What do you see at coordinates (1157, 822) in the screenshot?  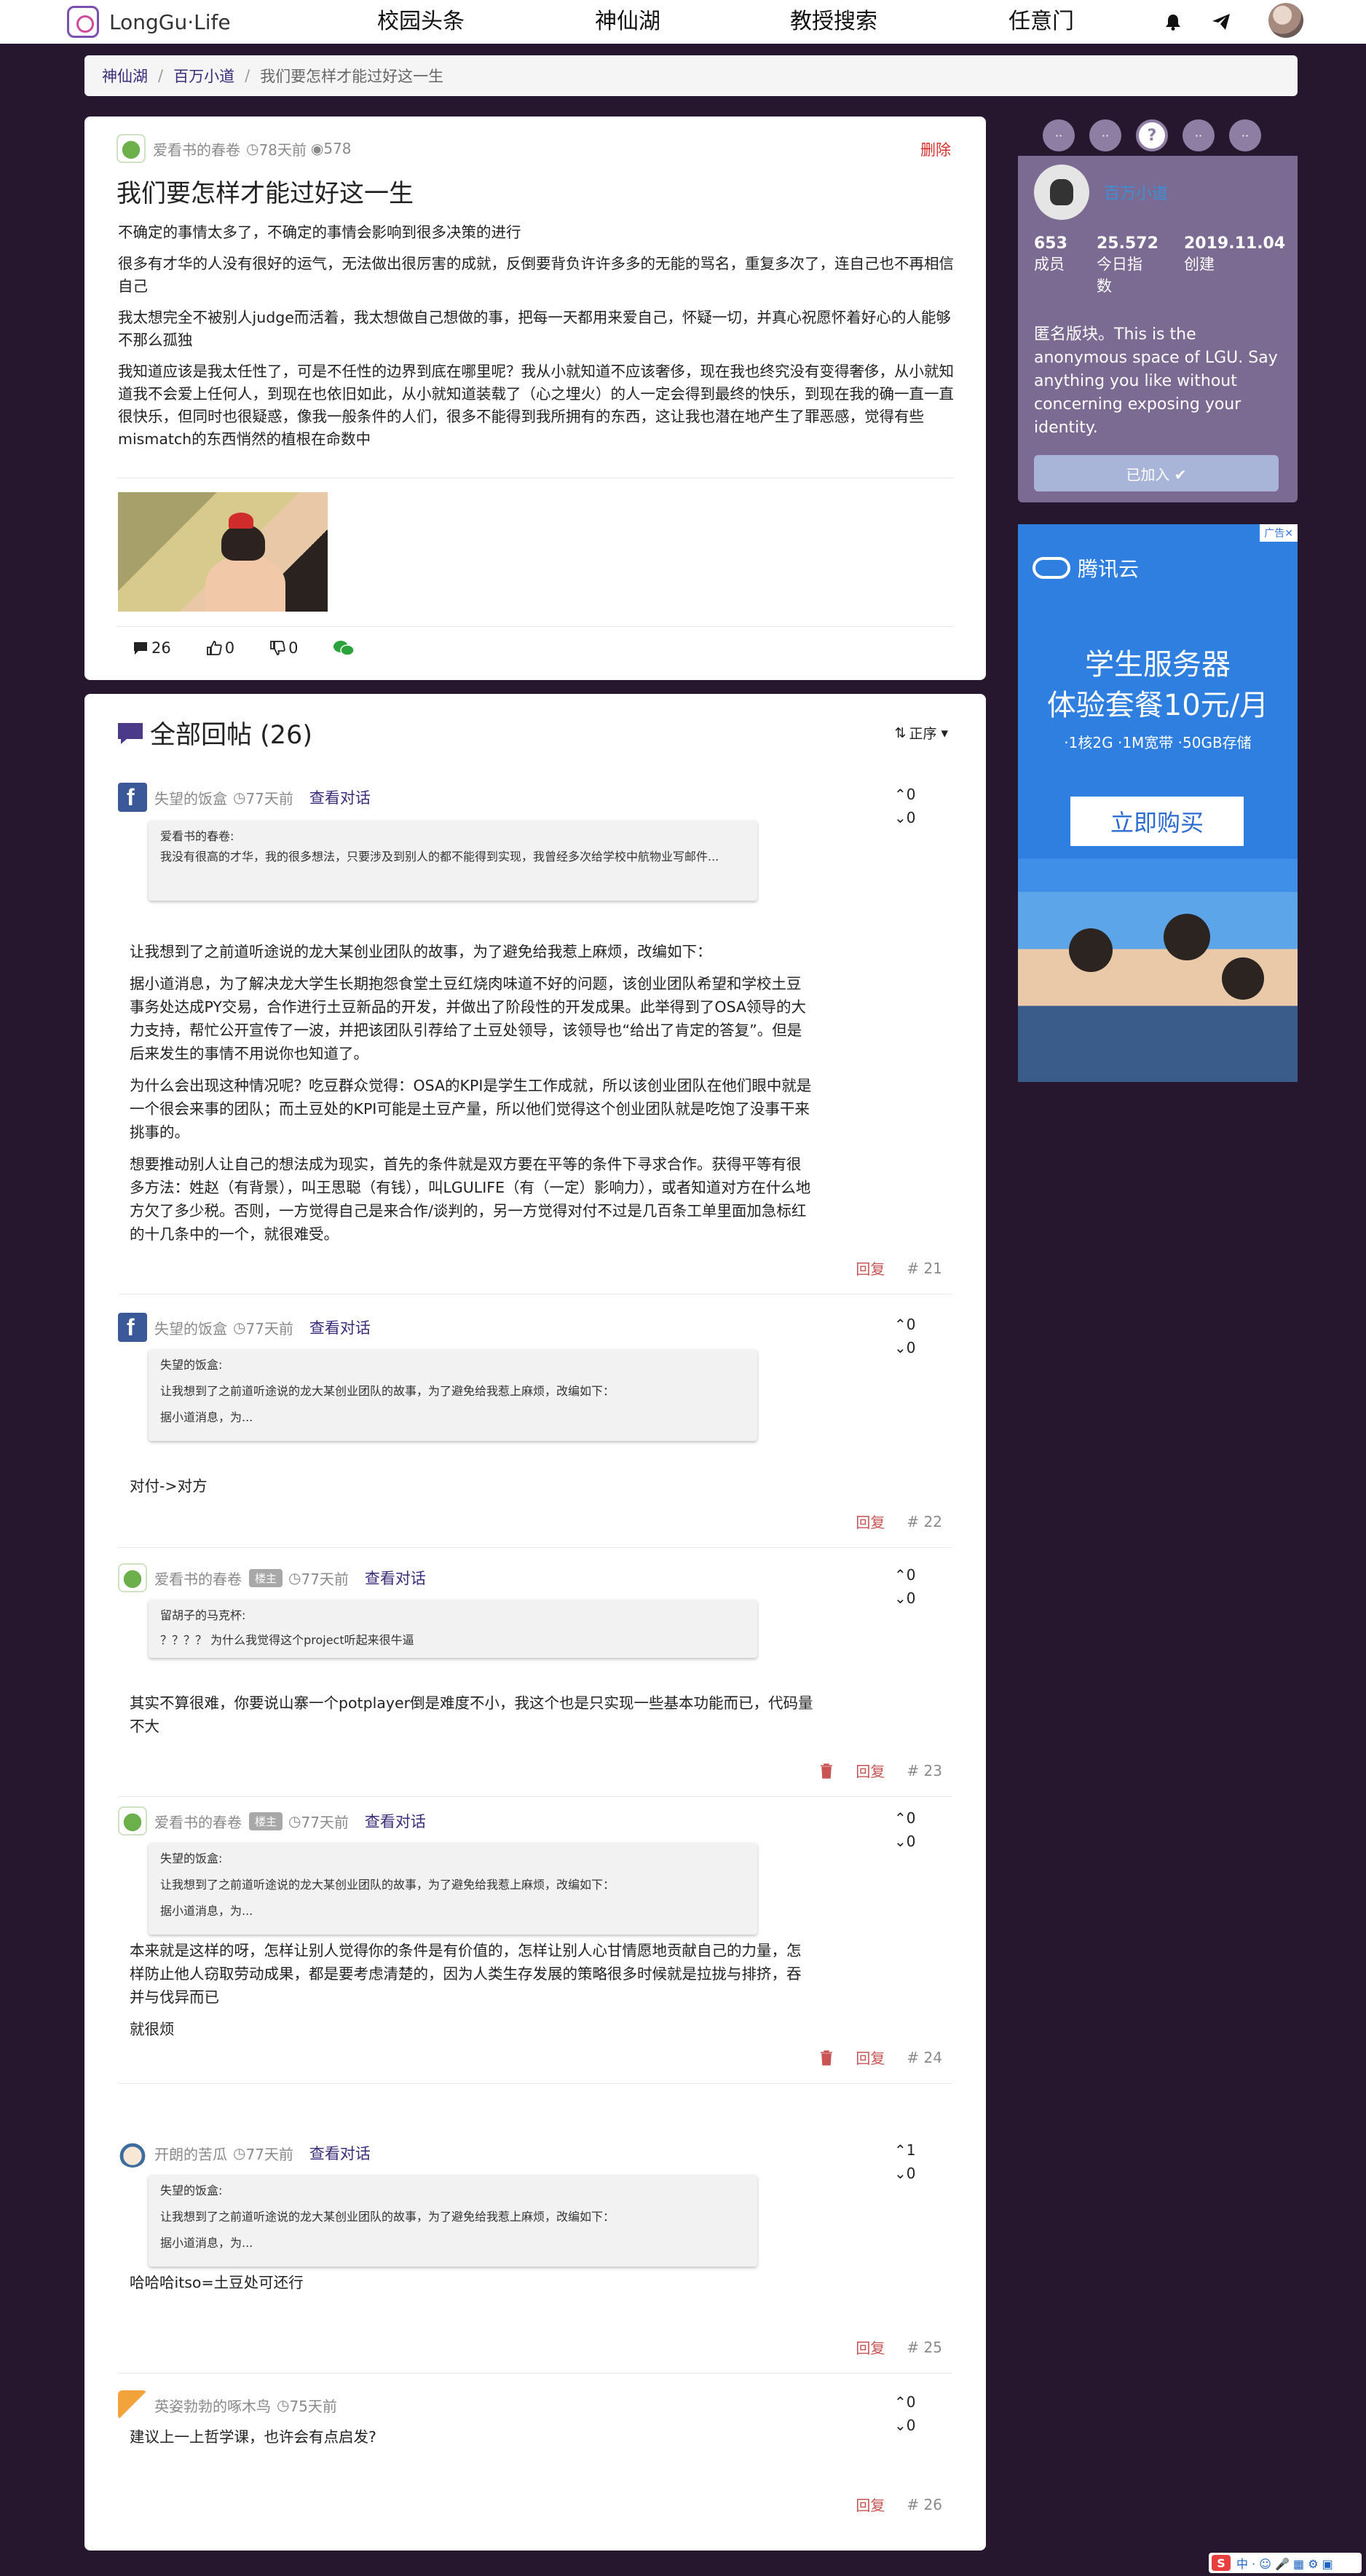 I see `ad-buy-button: 立即购买` at bounding box center [1157, 822].